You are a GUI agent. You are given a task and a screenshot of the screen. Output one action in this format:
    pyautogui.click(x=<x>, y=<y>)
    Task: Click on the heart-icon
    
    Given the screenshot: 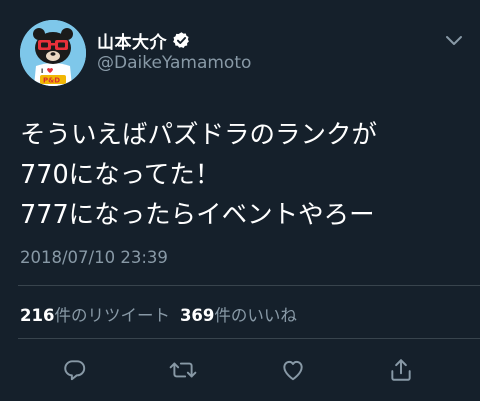 What is the action you would take?
    pyautogui.click(x=293, y=370)
    